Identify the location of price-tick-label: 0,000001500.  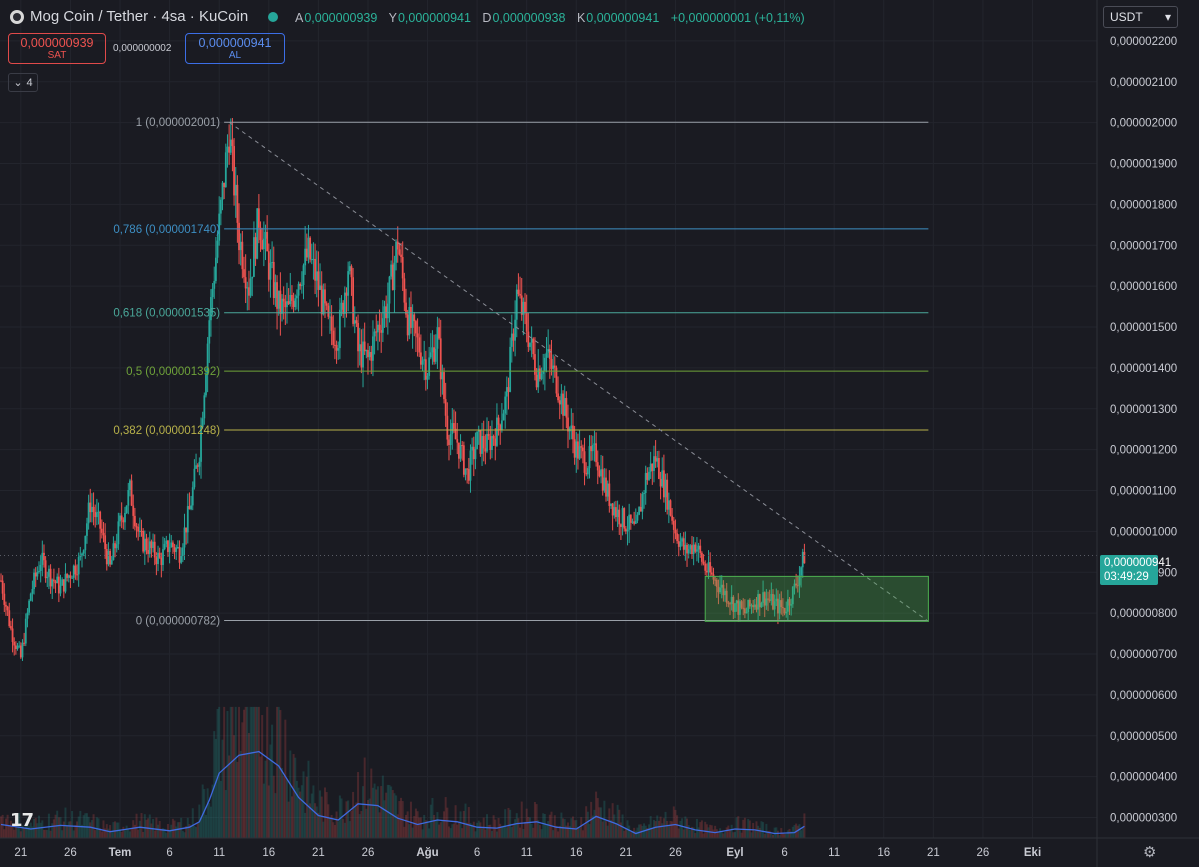
(1143, 328).